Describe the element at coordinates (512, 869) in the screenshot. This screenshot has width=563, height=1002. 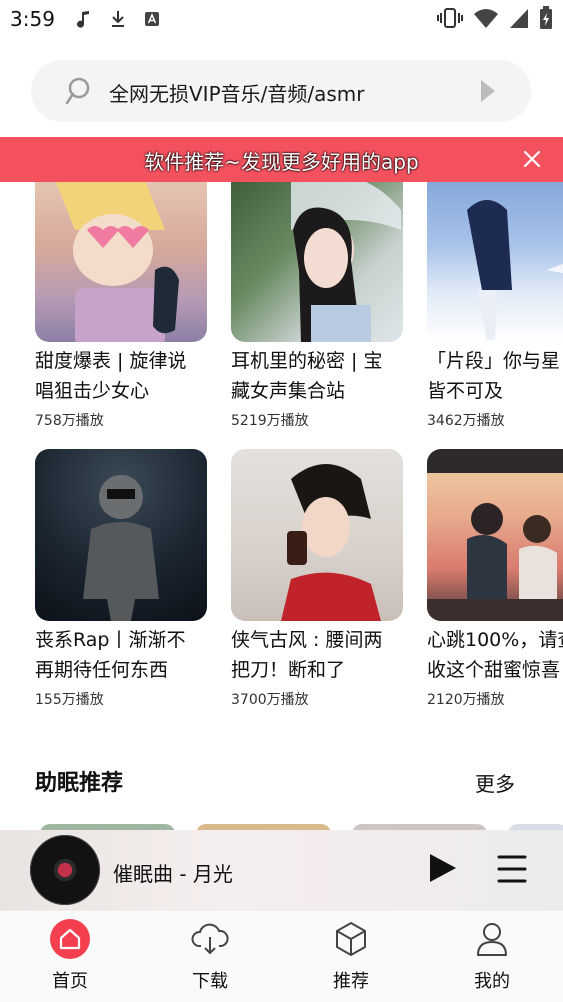
I see `playlist-icon` at that location.